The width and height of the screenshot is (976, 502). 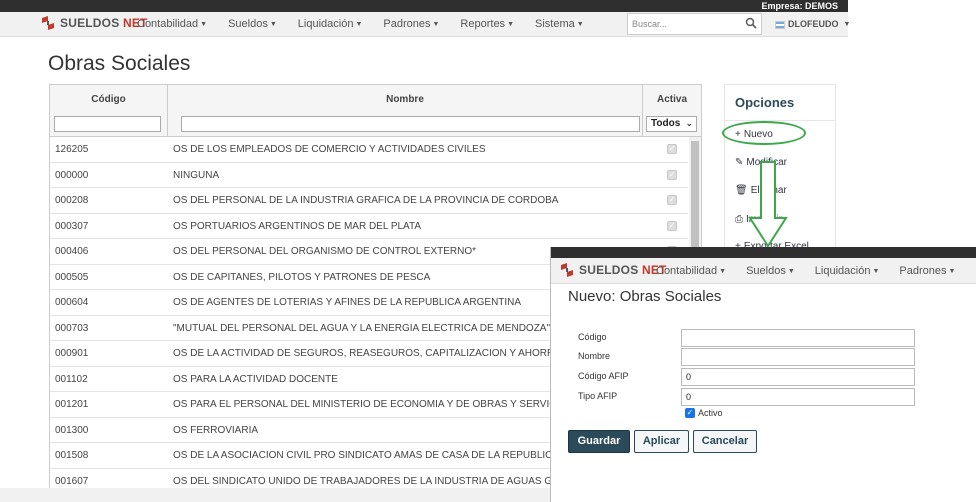 What do you see at coordinates (599, 441) in the screenshot?
I see `guardar-button: Guardar` at bounding box center [599, 441].